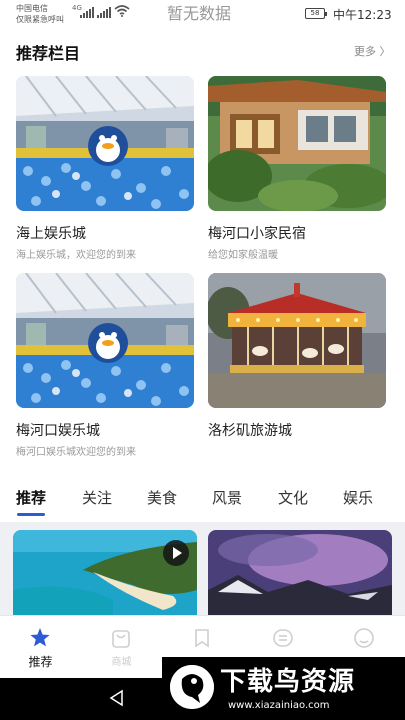 This screenshot has height=720, width=405. Describe the element at coordinates (202, 570) in the screenshot. I see `content-feed` at that location.